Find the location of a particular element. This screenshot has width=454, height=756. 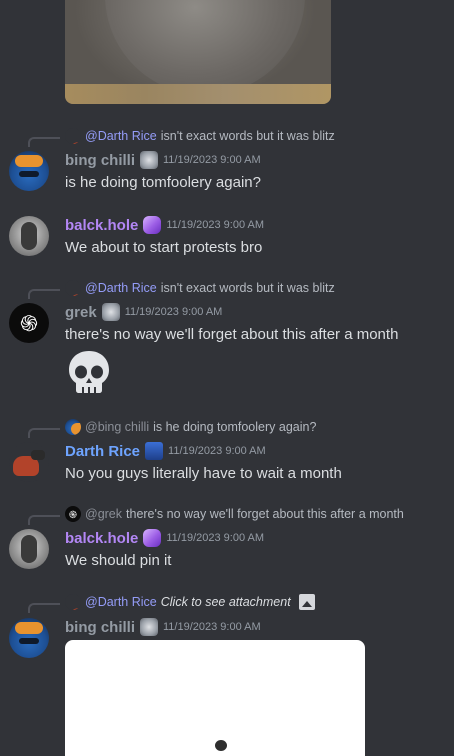

image-attachment-top is located at coordinates (198, 52).